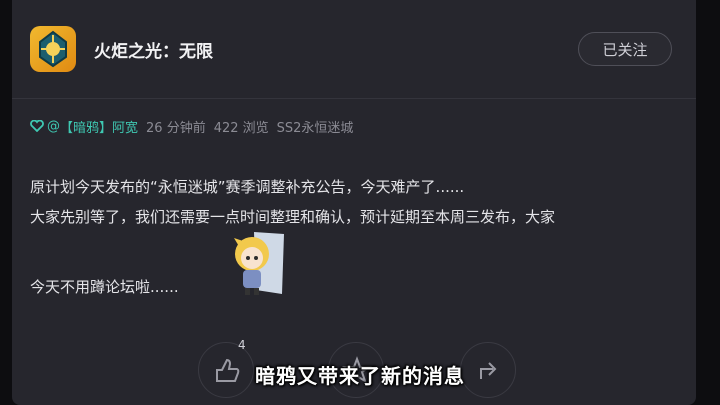 The height and width of the screenshot is (405, 720). I want to click on post-time: 26 分钟前, so click(176, 128).